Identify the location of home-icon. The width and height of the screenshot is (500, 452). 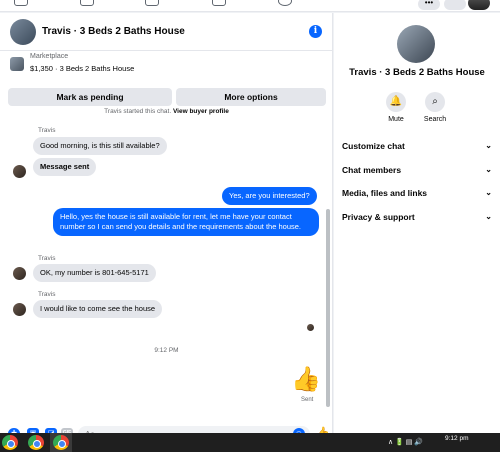
(21, 3).